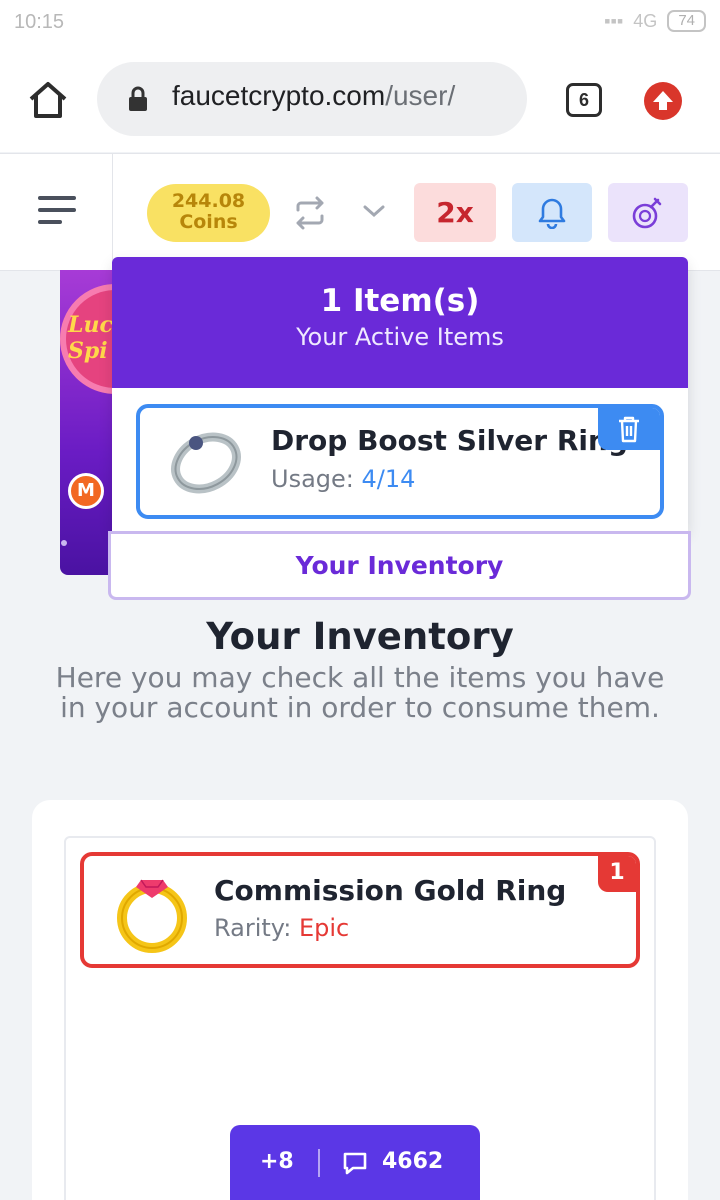 The image size is (720, 1200). I want to click on swap-icon, so click(310, 213).